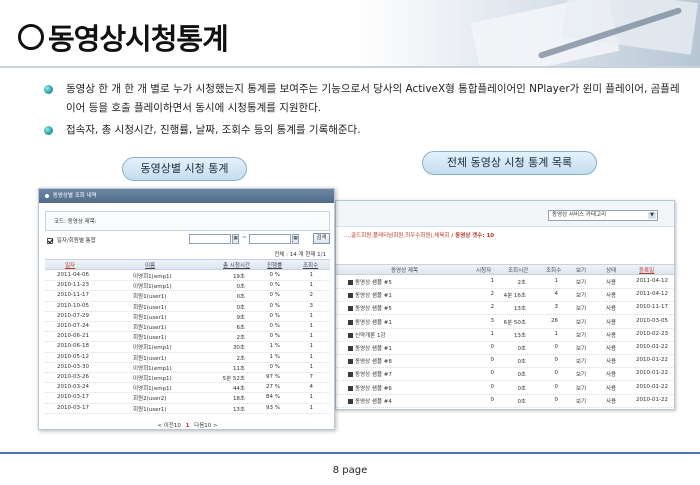 Image resolution: width=700 pixels, height=485 pixels. What do you see at coordinates (205, 426) in the screenshot?
I see `next-page-link: 다음10 >` at bounding box center [205, 426].